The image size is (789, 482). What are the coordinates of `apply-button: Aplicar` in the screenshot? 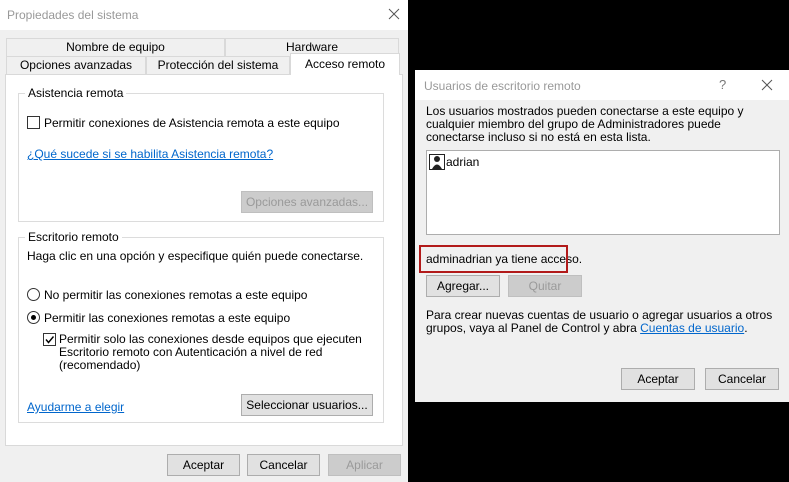 It's located at (364, 465).